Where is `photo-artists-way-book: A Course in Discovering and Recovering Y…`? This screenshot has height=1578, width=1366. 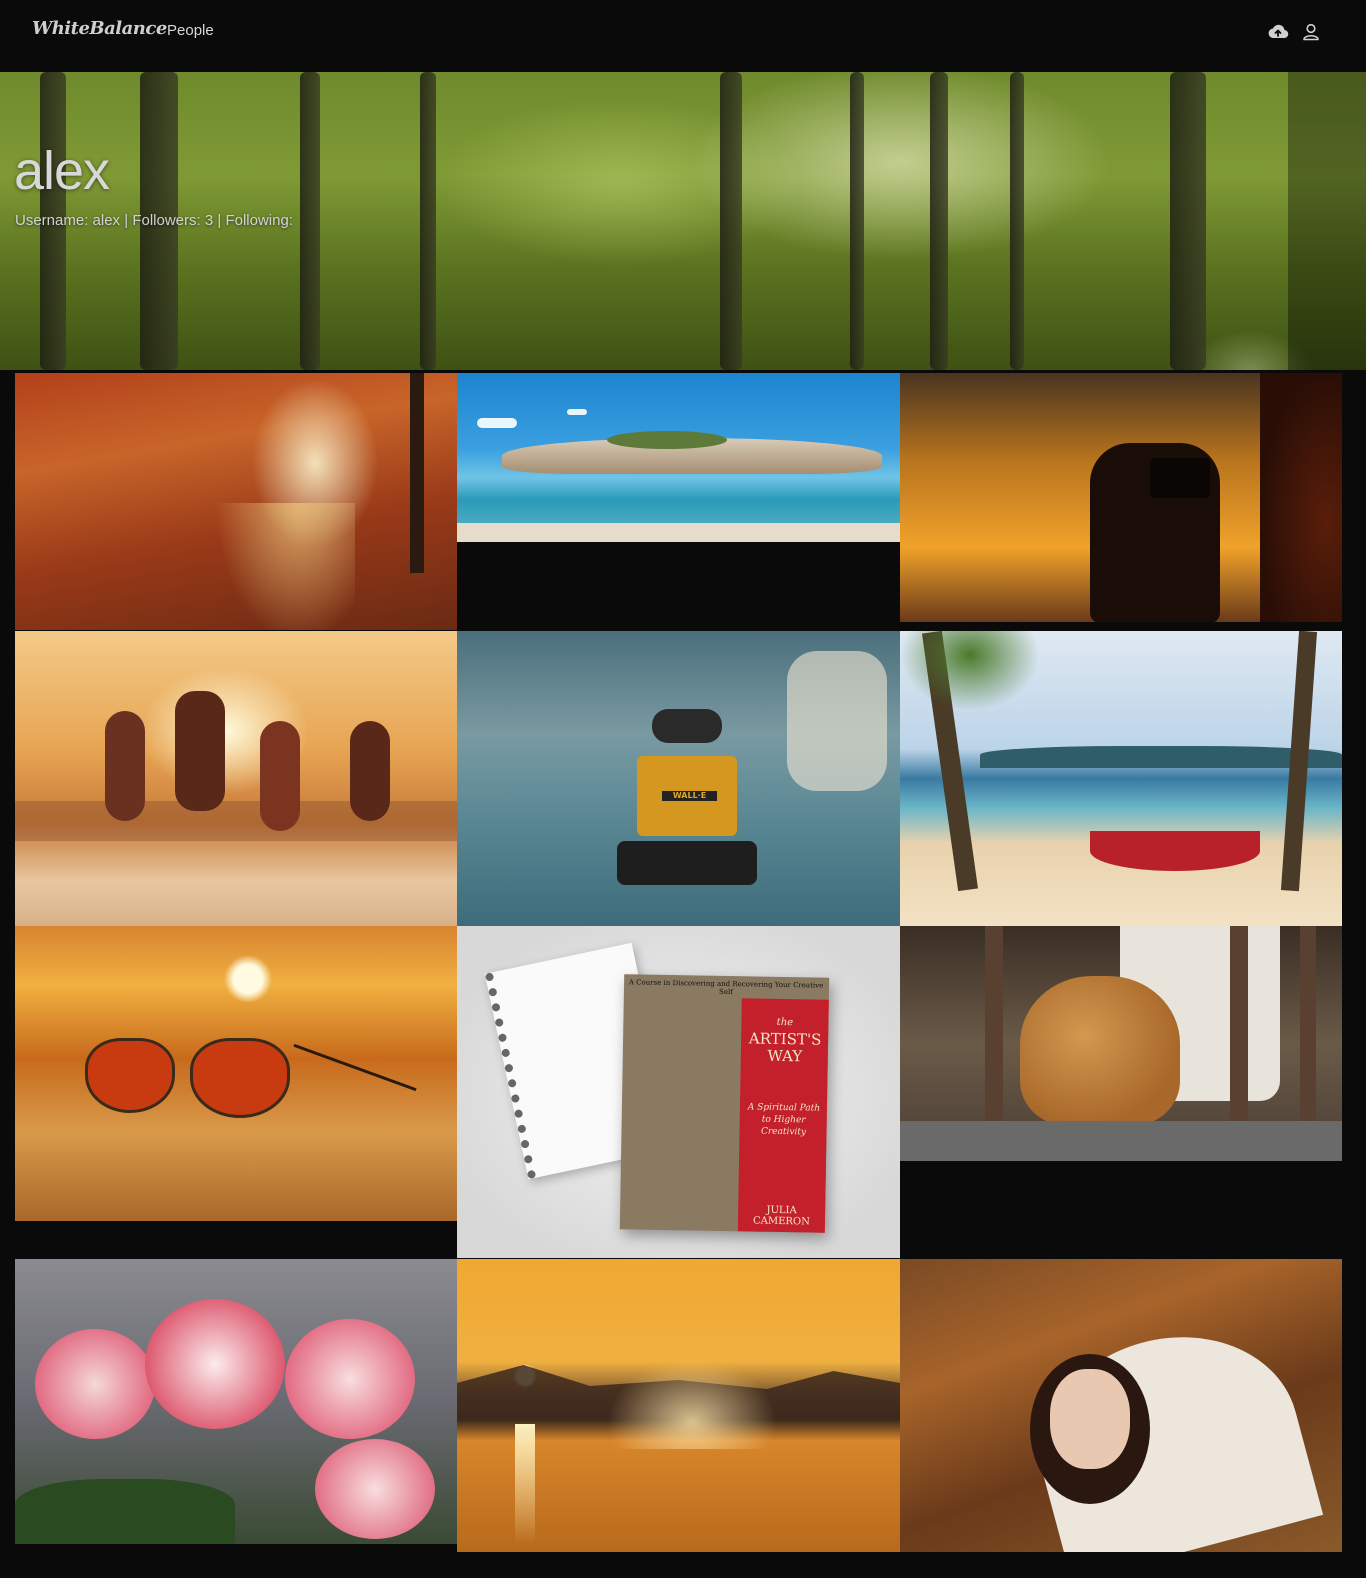
photo-artists-way-book: A Course in Discovering and Recovering Y… is located at coordinates (678, 1092).